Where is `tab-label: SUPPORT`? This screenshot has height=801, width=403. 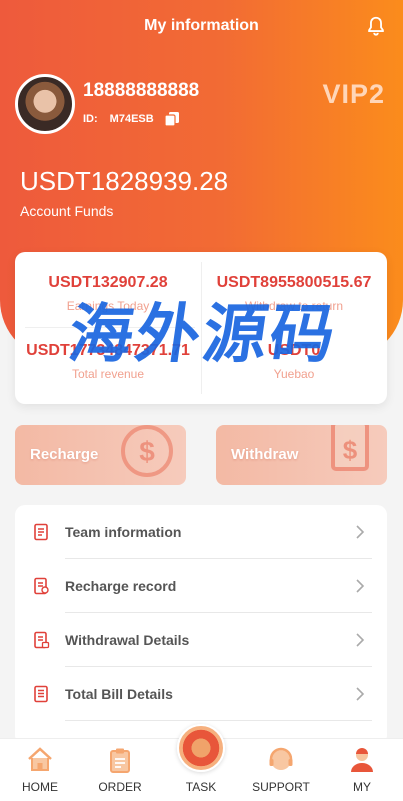 tab-label: SUPPORT is located at coordinates (281, 787).